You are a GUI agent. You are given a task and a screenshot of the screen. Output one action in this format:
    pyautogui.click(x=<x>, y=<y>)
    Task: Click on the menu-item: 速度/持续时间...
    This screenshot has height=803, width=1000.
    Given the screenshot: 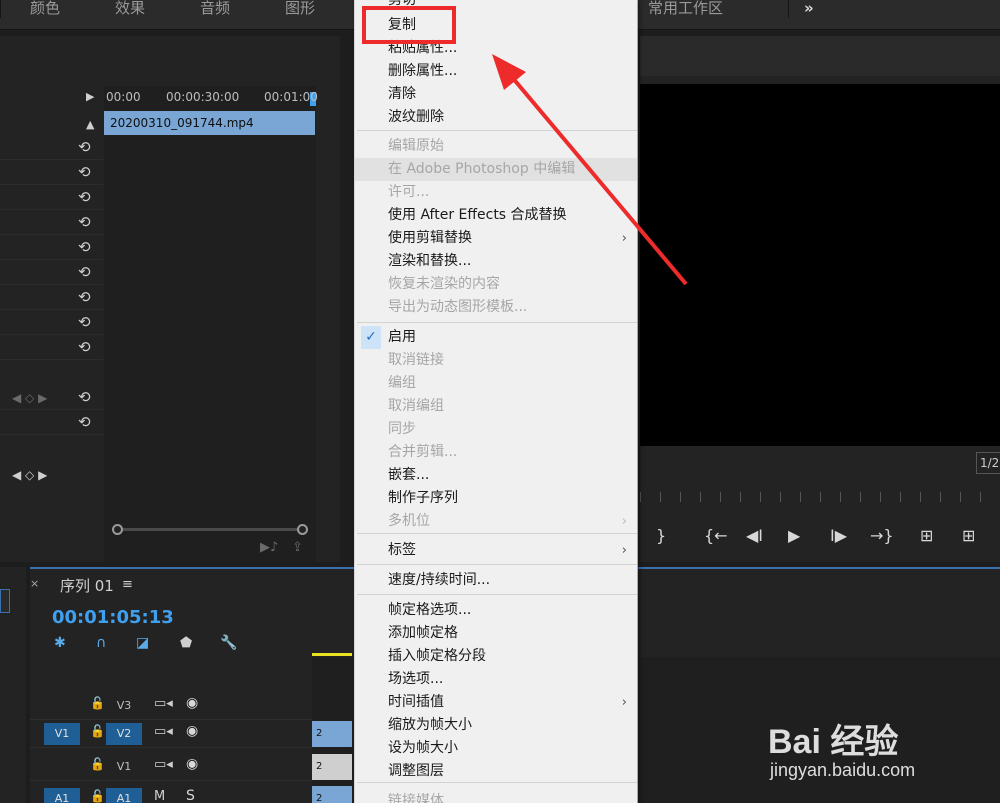 What is the action you would take?
    pyautogui.click(x=496, y=580)
    